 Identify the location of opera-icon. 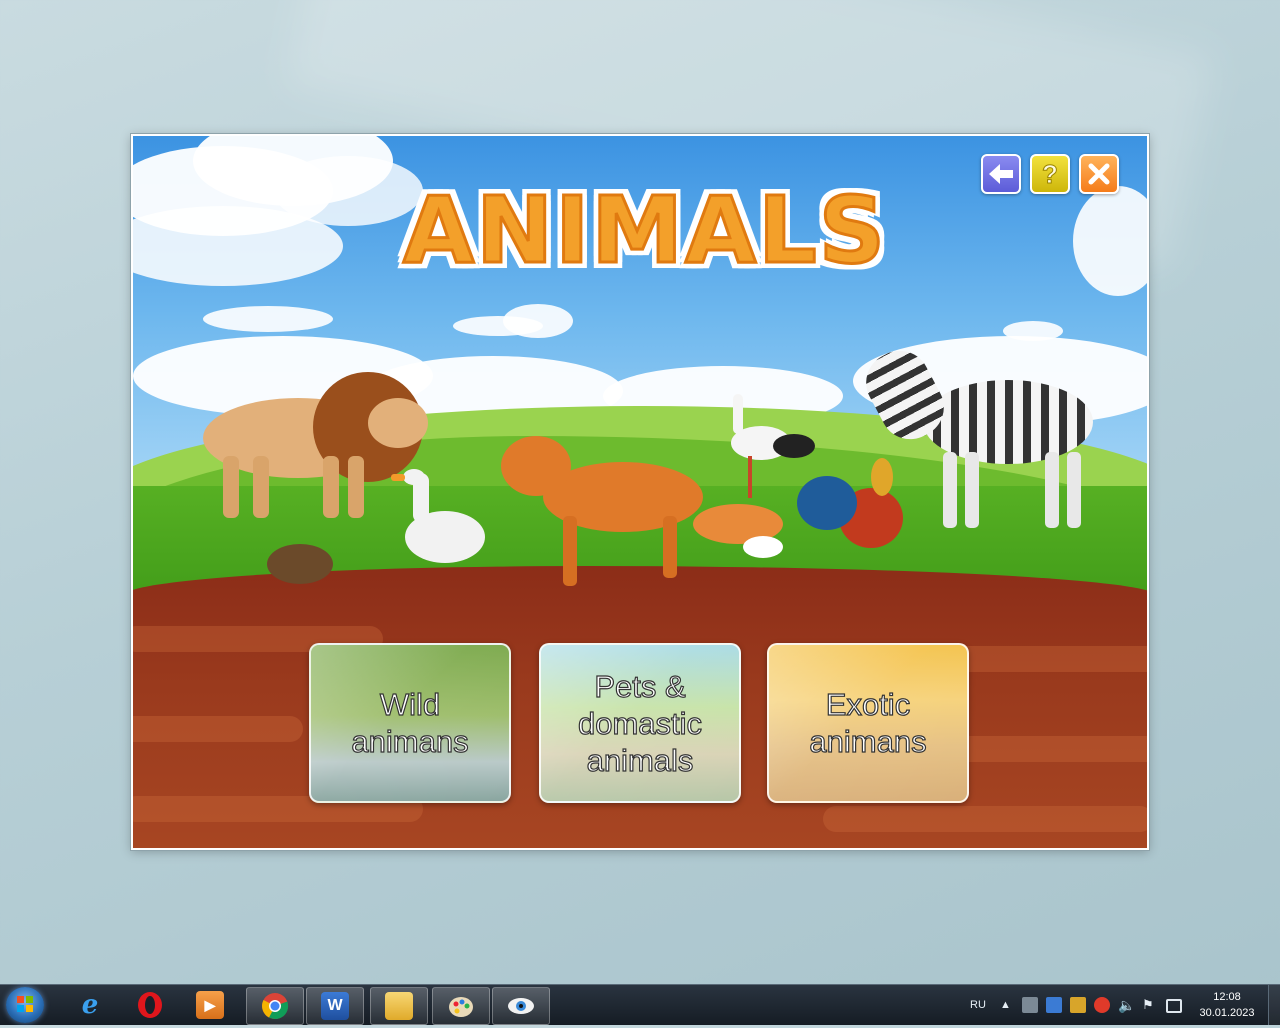
(150, 1005).